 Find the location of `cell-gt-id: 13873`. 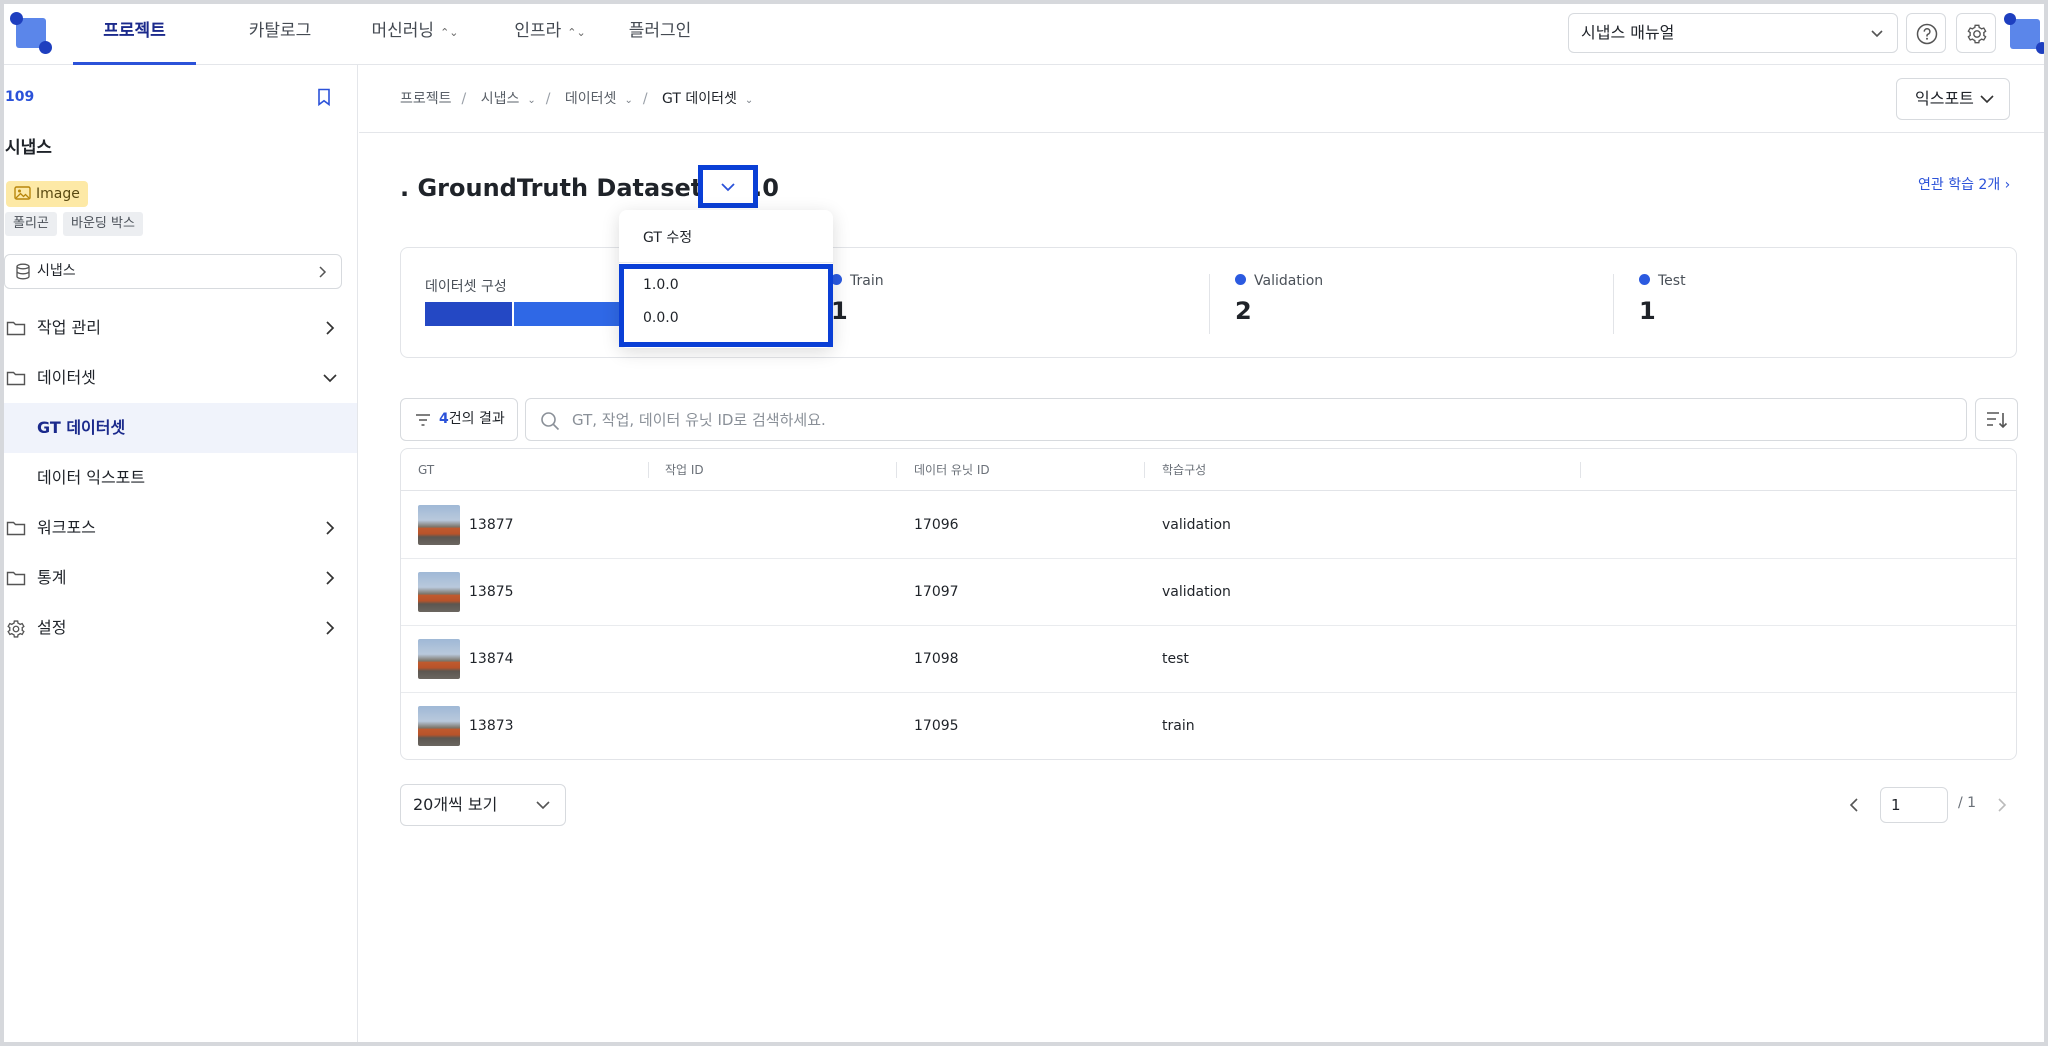

cell-gt-id: 13873 is located at coordinates (491, 726).